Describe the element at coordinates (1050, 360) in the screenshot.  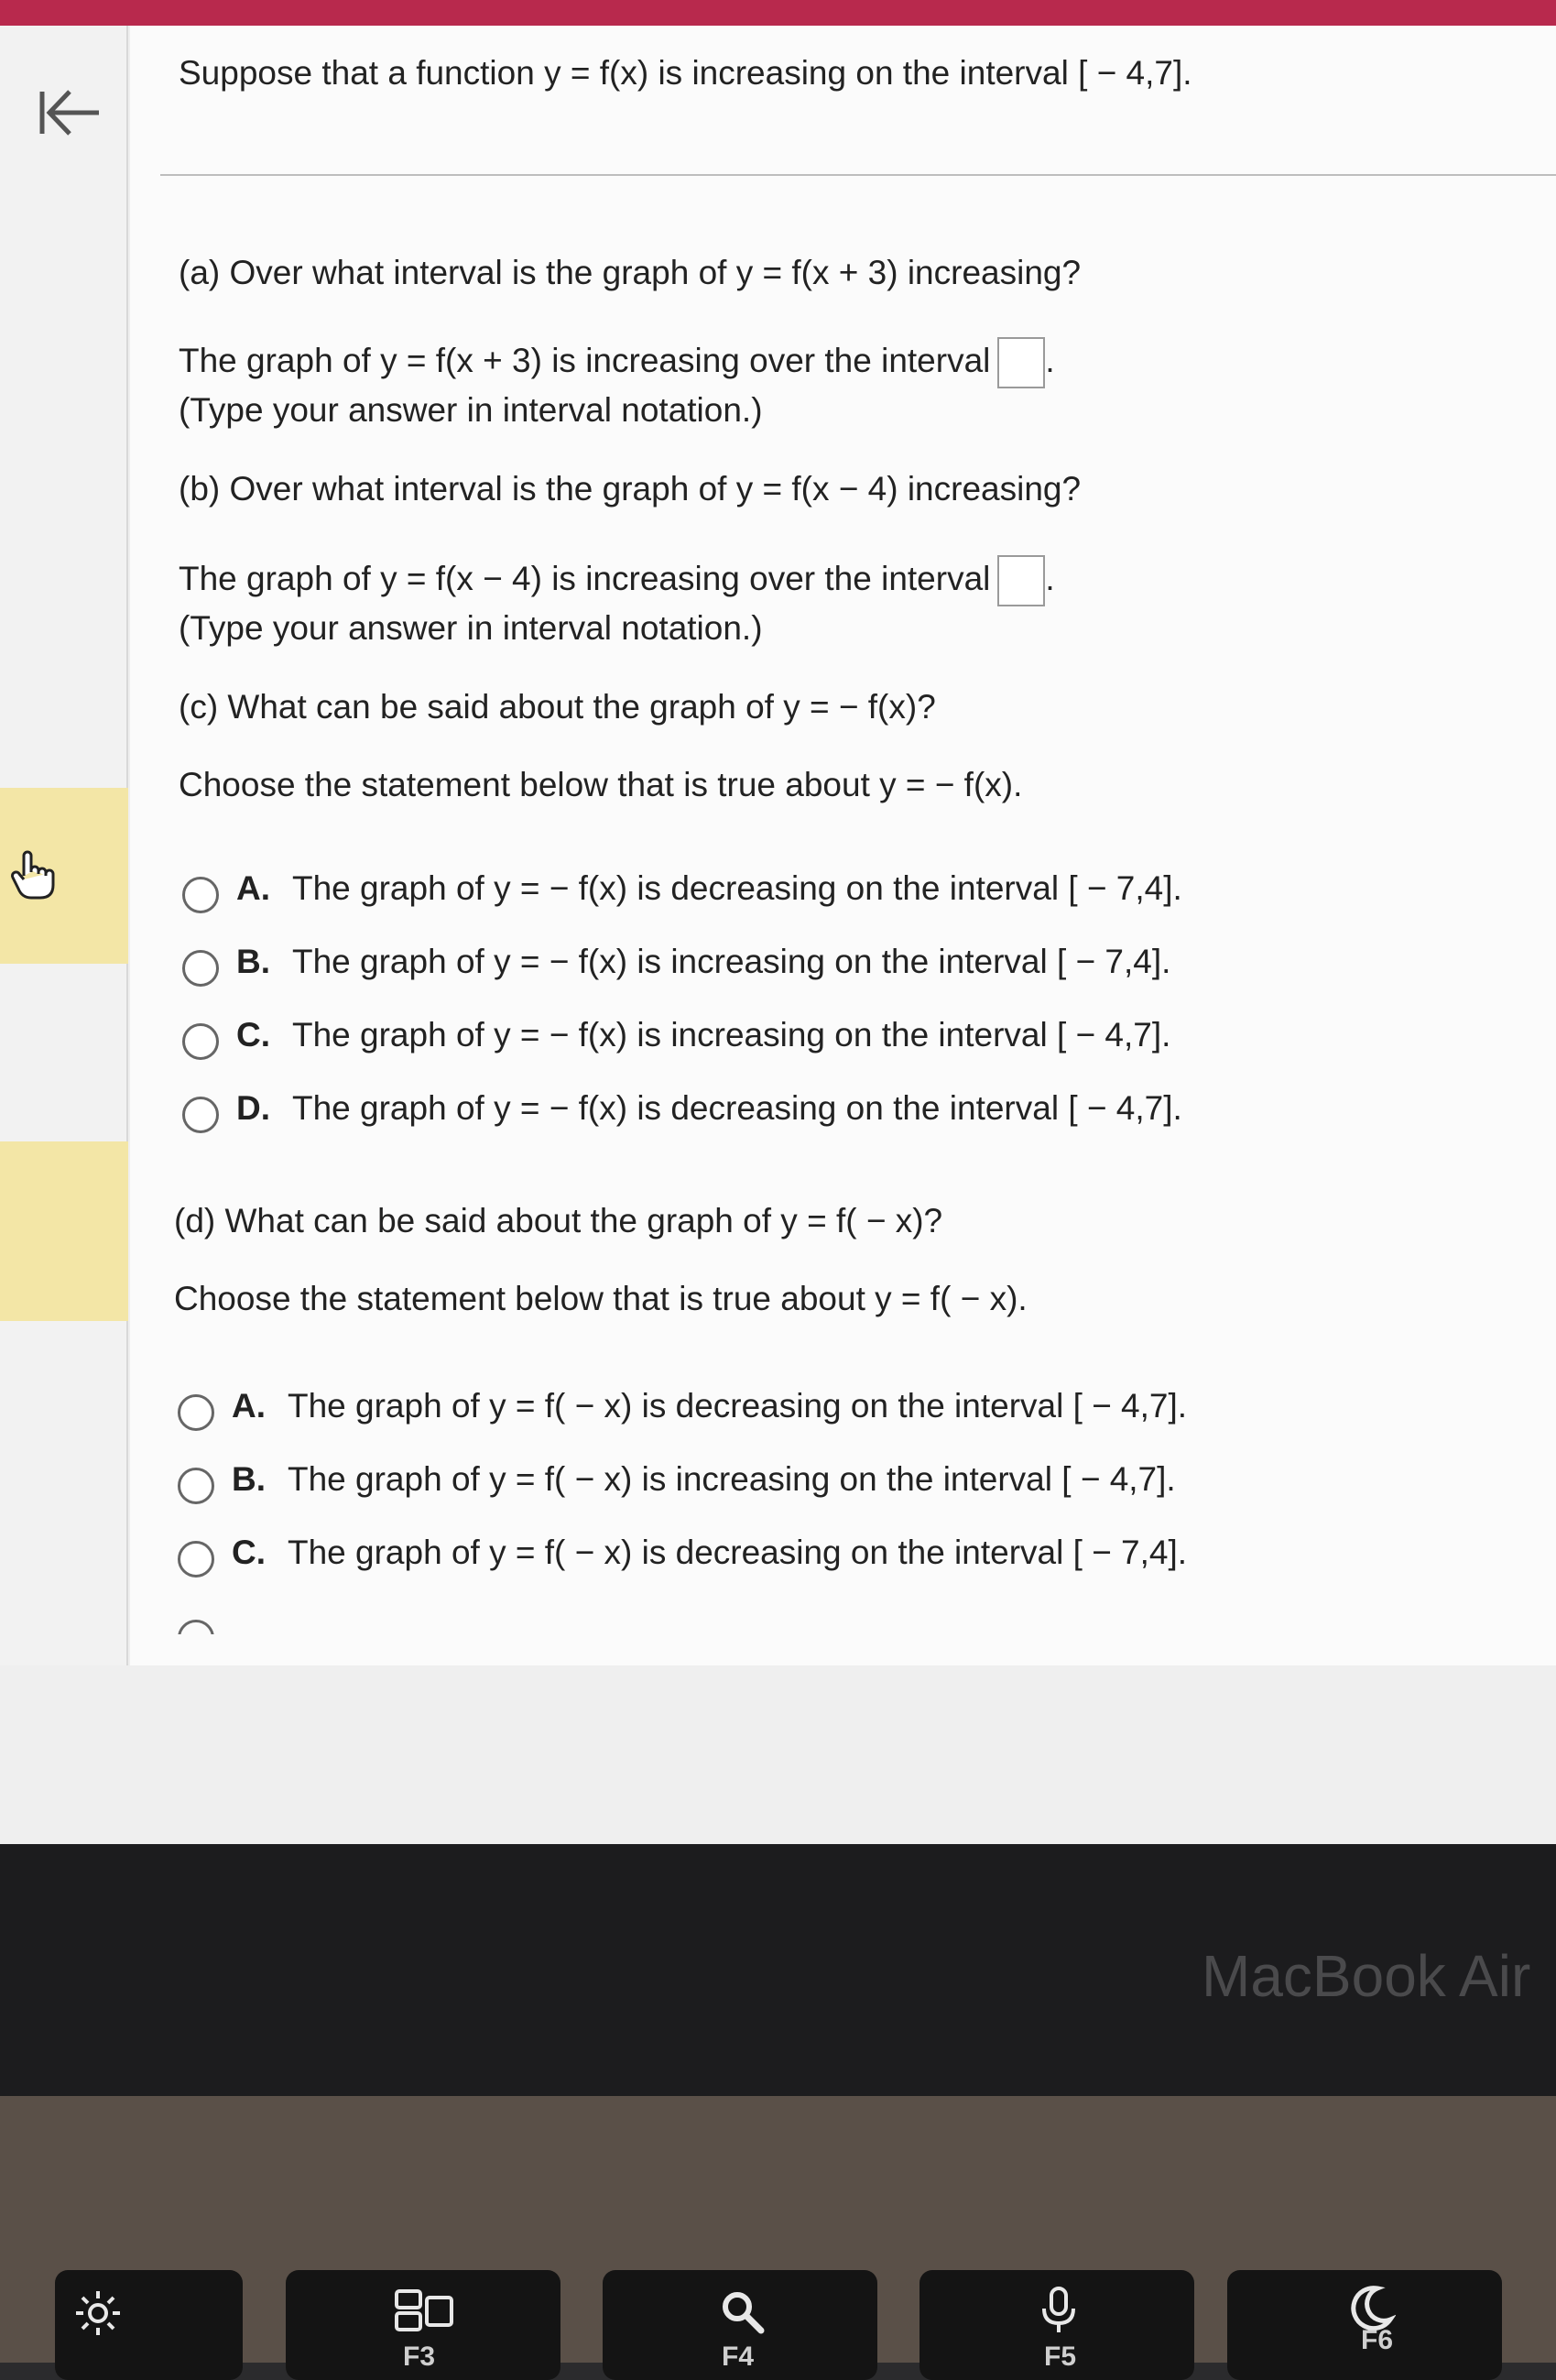
I see `part-a-answer-suffix: .` at that location.